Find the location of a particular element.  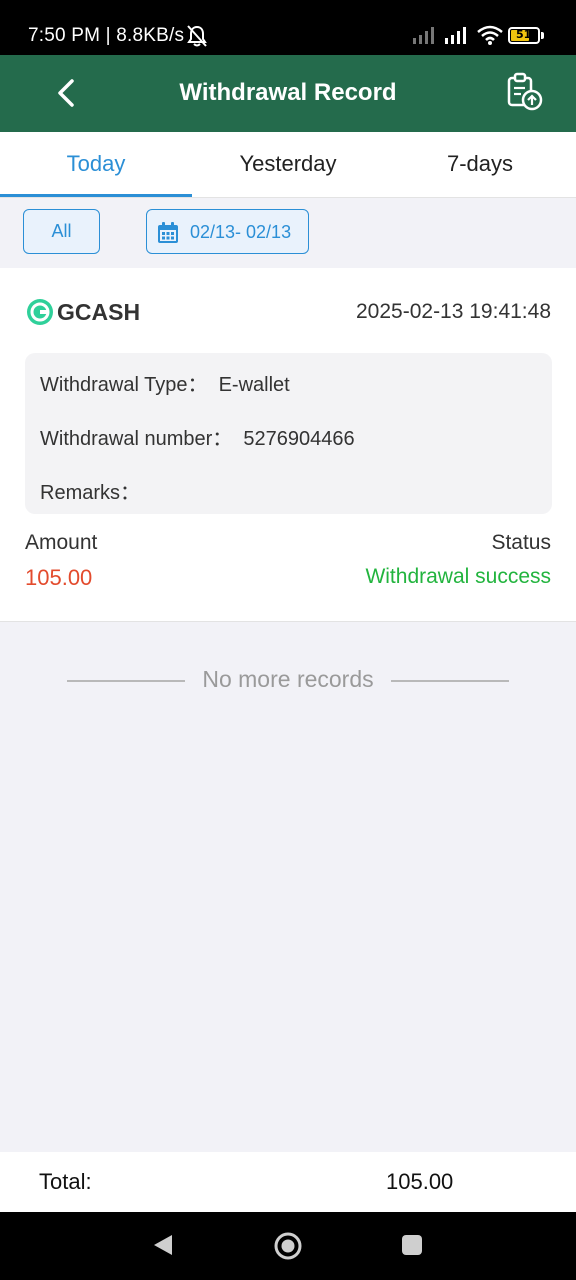

total-value: 105.00 is located at coordinates (420, 1181).